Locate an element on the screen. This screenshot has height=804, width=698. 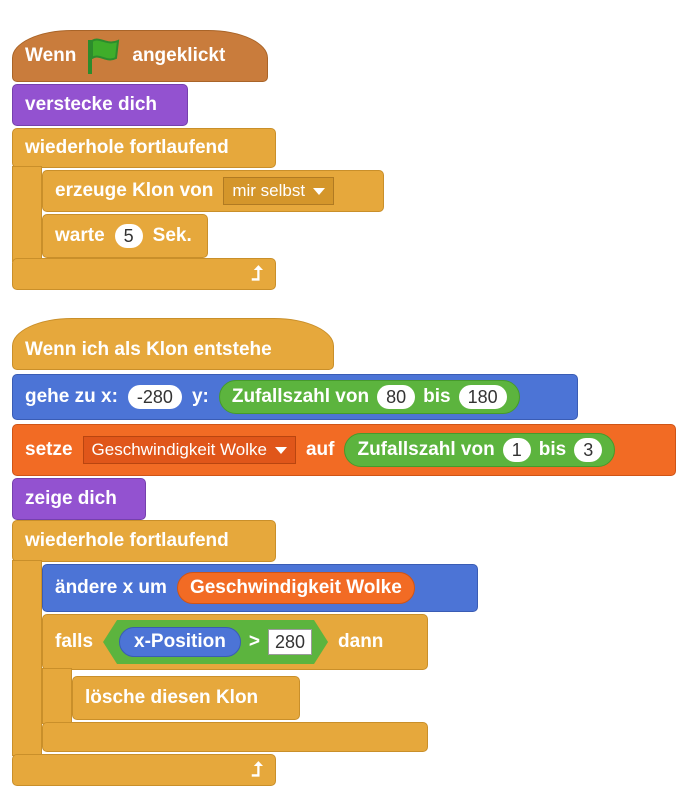
clone-target-dropdown: mir selbst is located at coordinates (279, 191).